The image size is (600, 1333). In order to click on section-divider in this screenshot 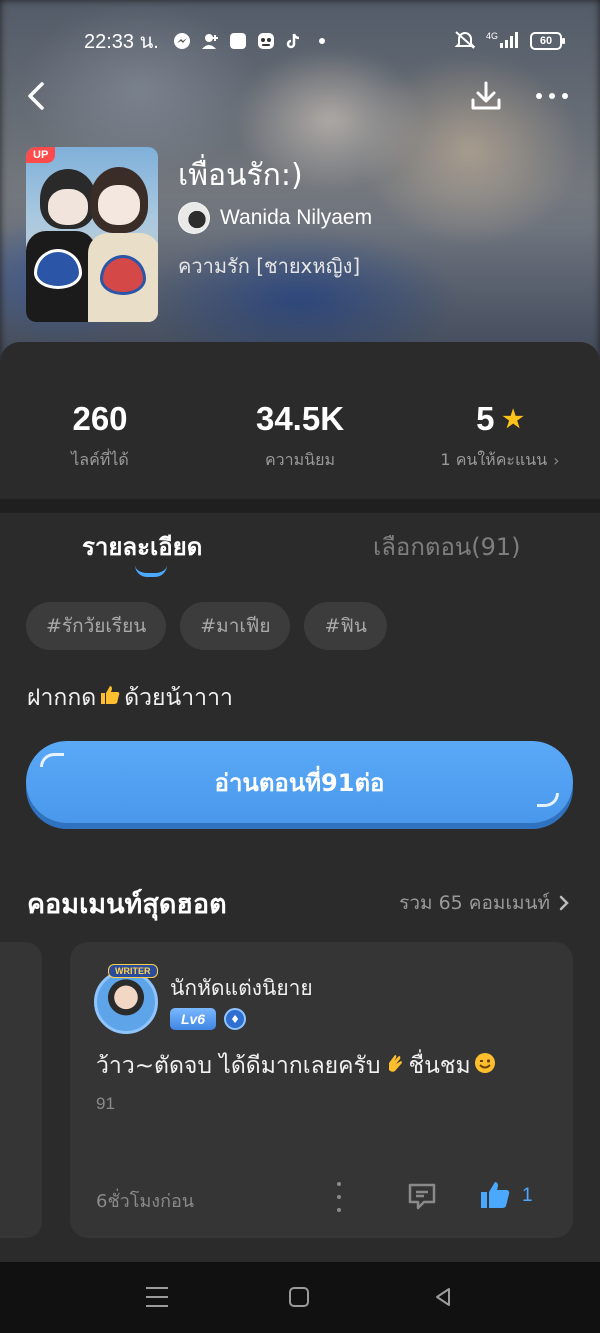, I will do `click(300, 506)`.